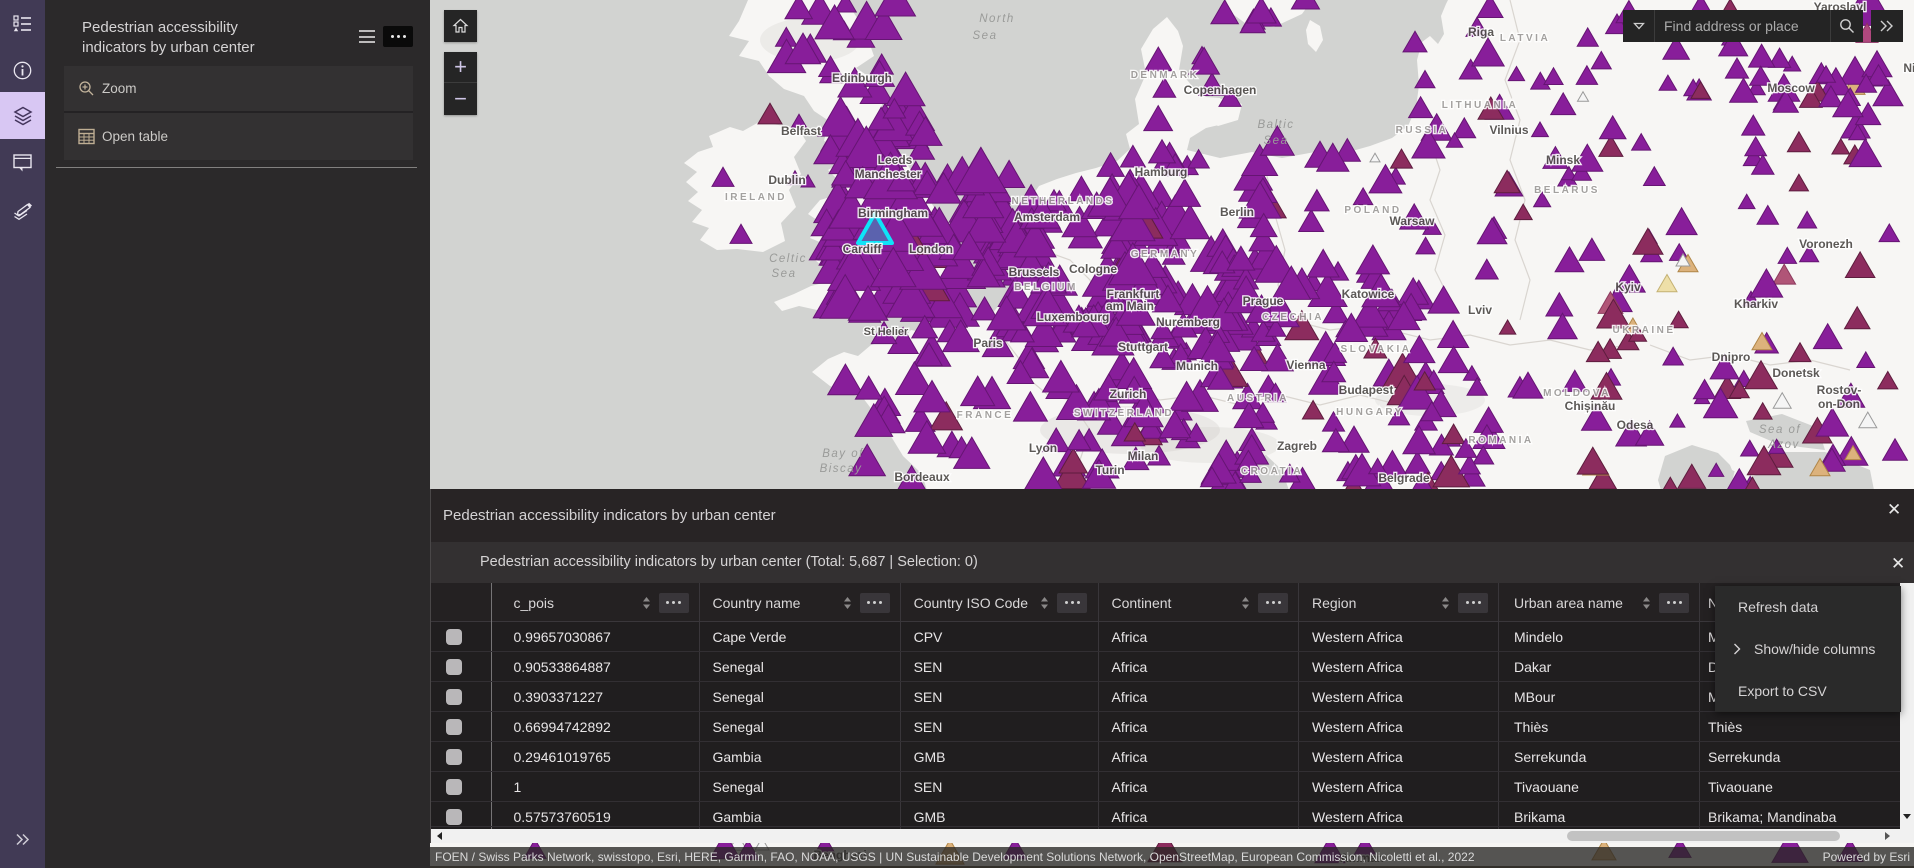 The image size is (1914, 868). Describe the element at coordinates (1272, 471) in the screenshot. I see `svg-text: CROATIA` at that location.